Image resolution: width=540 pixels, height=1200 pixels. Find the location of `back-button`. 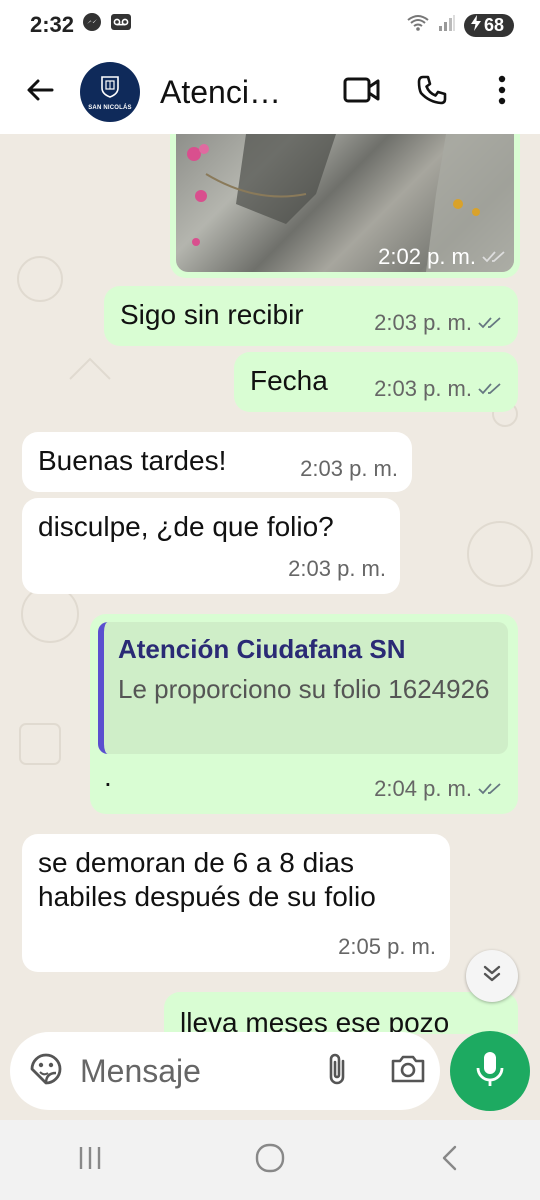

back-button is located at coordinates (40, 92).